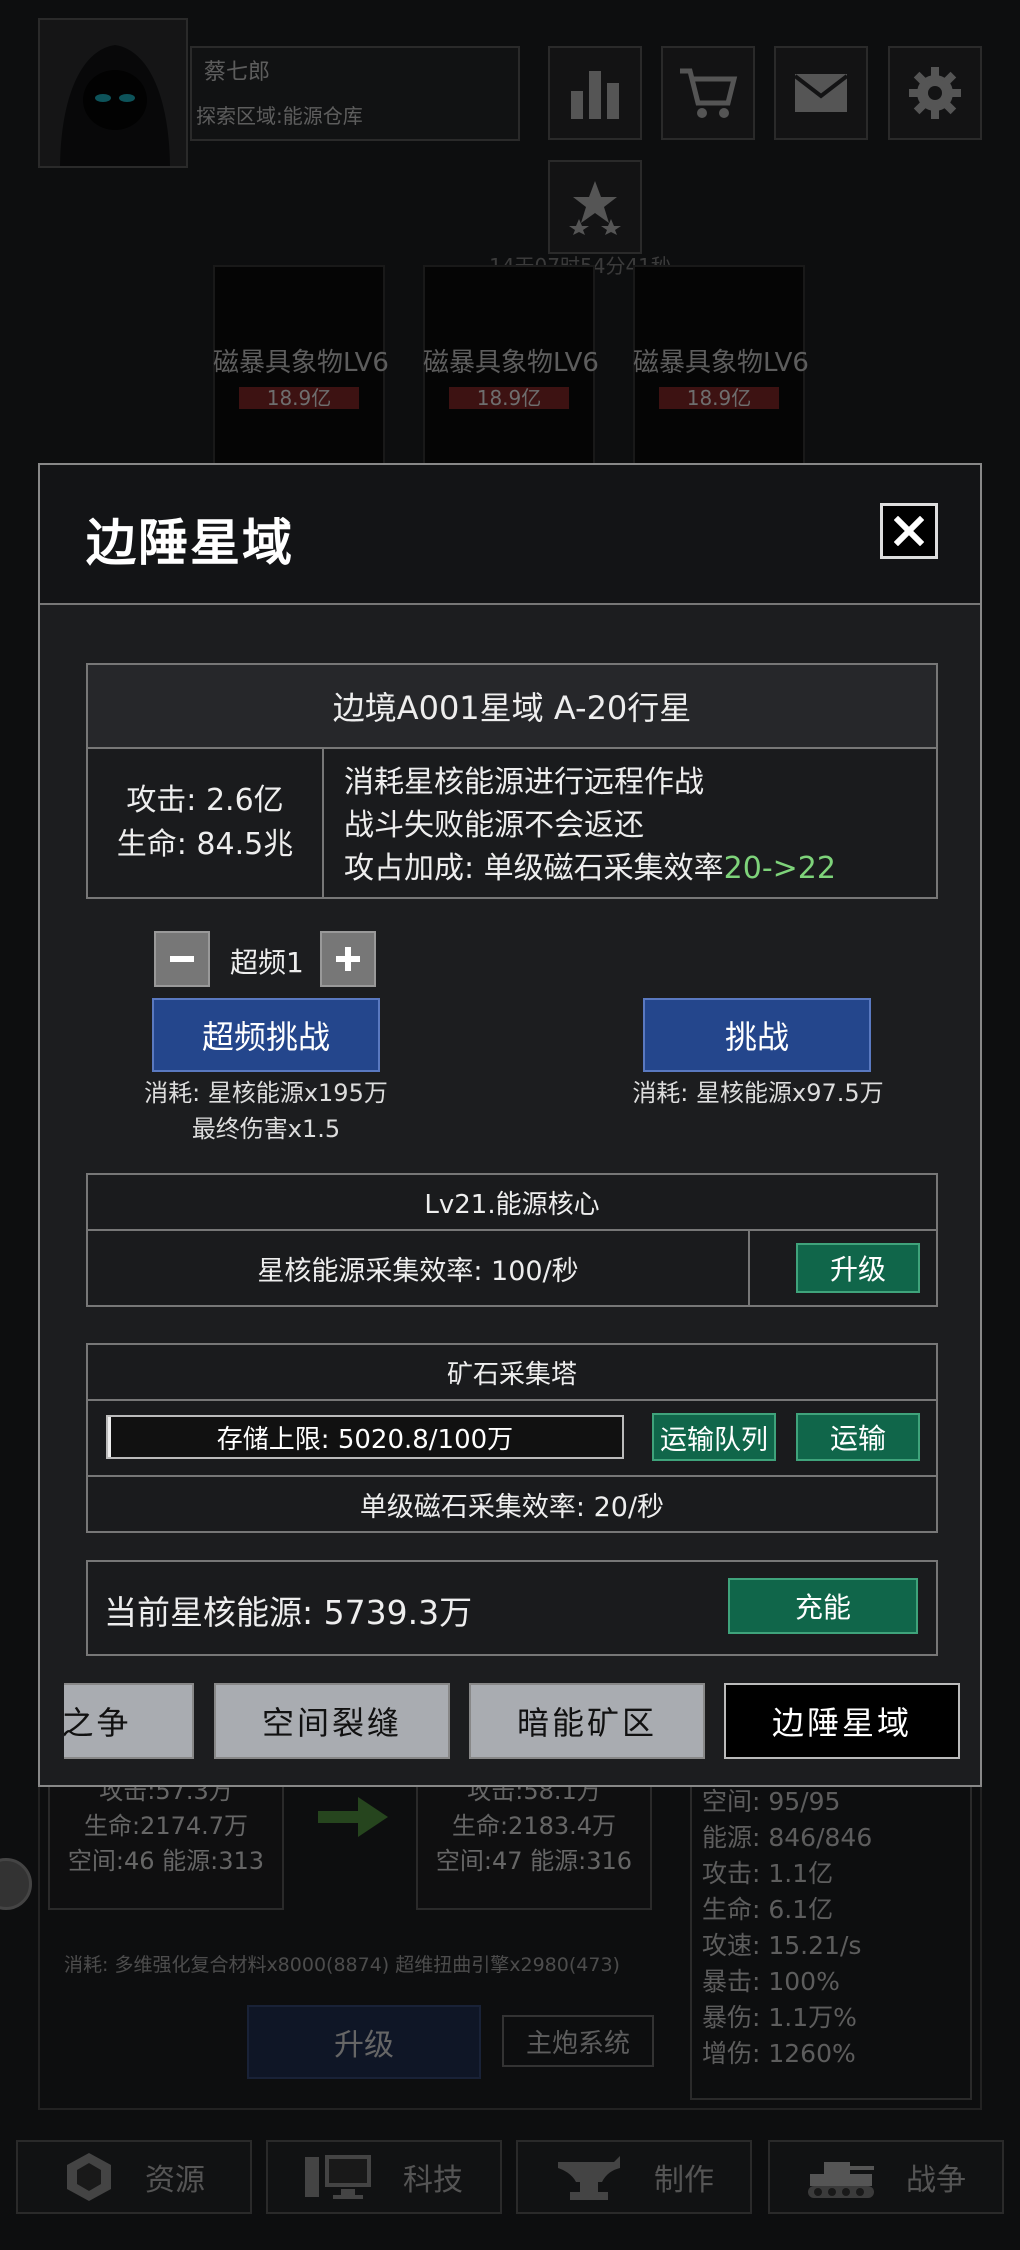  I want to click on modal-header: 边陲星域, so click(510, 535).